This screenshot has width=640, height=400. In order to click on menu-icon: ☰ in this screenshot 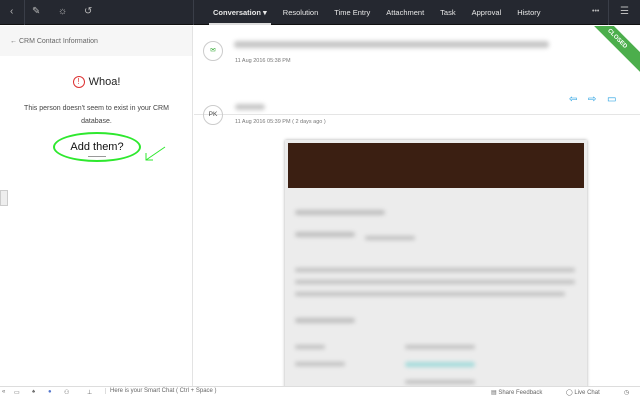, I will do `click(624, 12)`.